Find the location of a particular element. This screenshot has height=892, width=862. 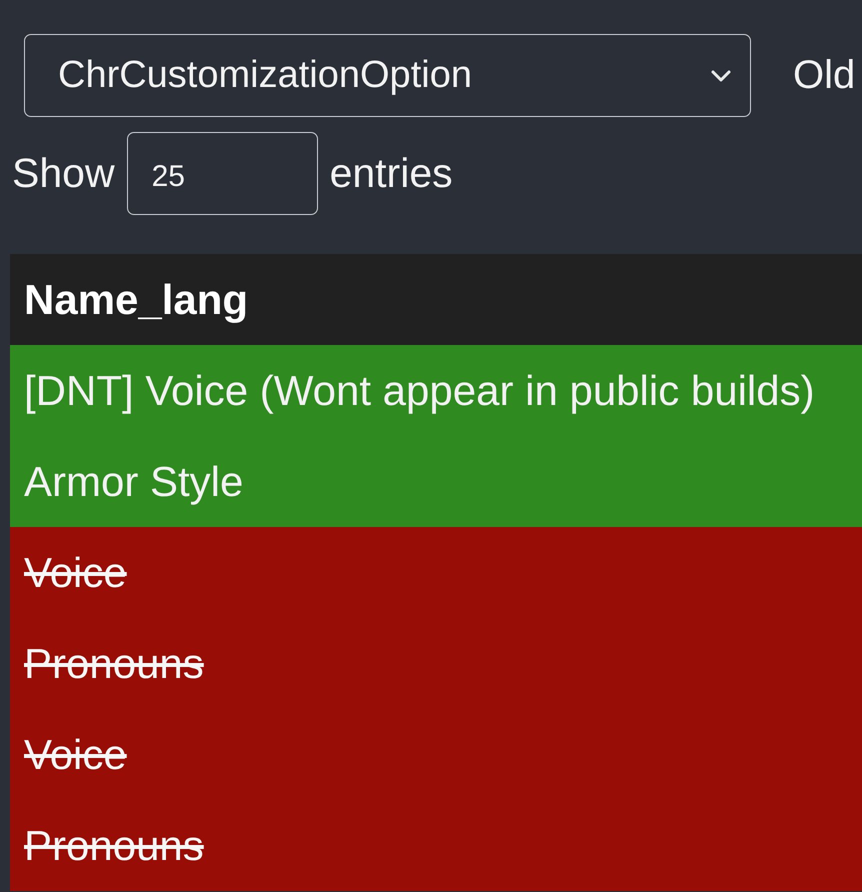

column-header: Name_lang is located at coordinates (436, 299).